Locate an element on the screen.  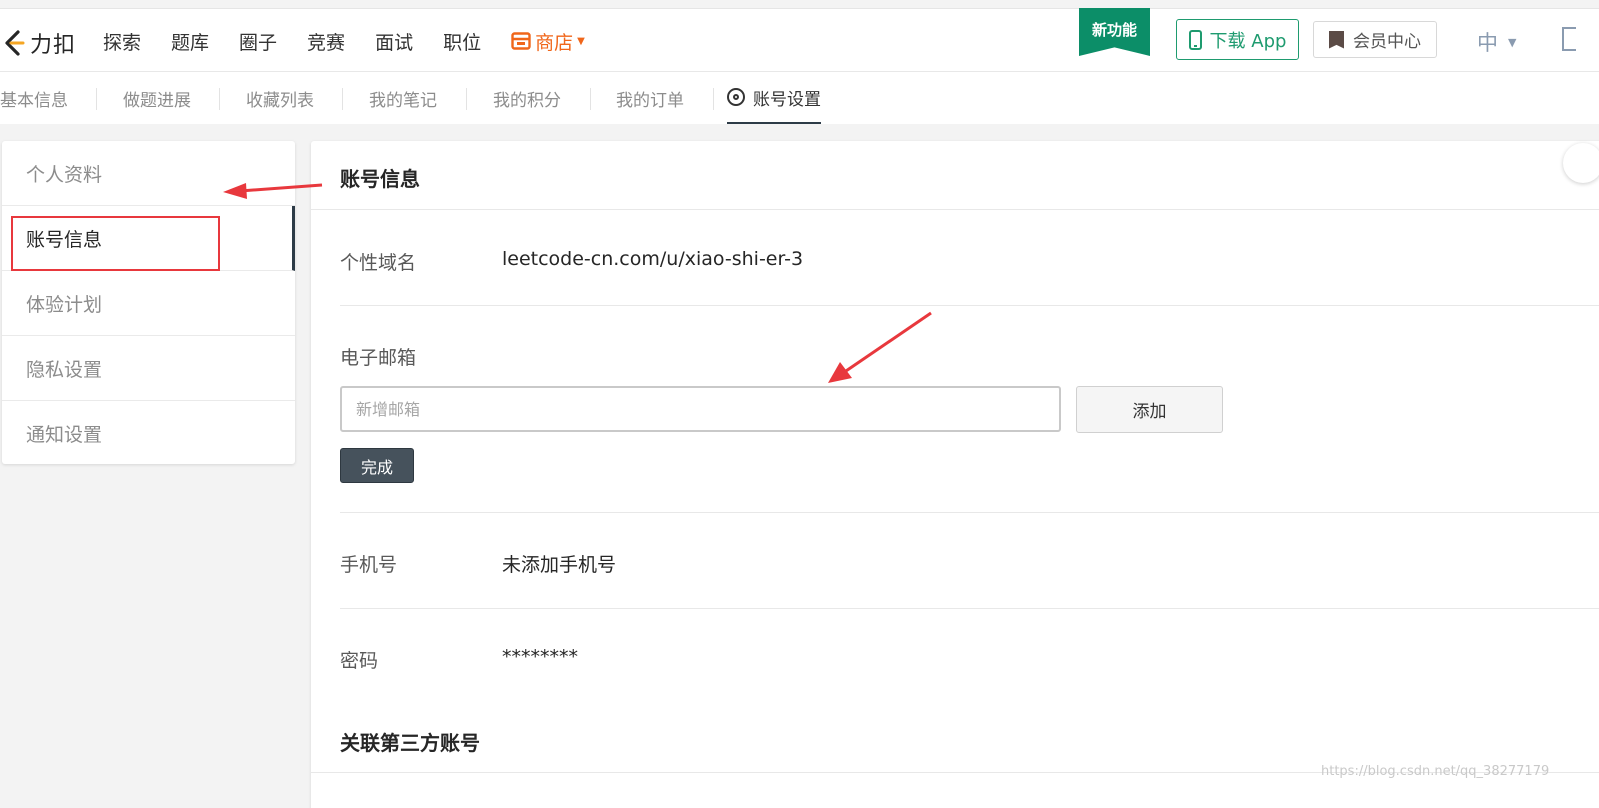
watermark: https://blog.csdn.net/qq_38277179 is located at coordinates (1435, 771).